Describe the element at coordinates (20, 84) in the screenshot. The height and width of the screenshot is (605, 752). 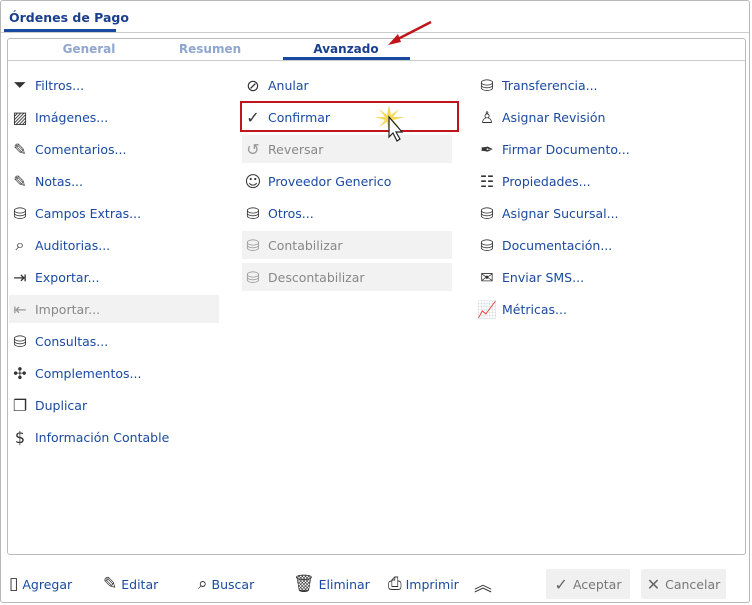
I see `filter-icon: ⏷` at that location.